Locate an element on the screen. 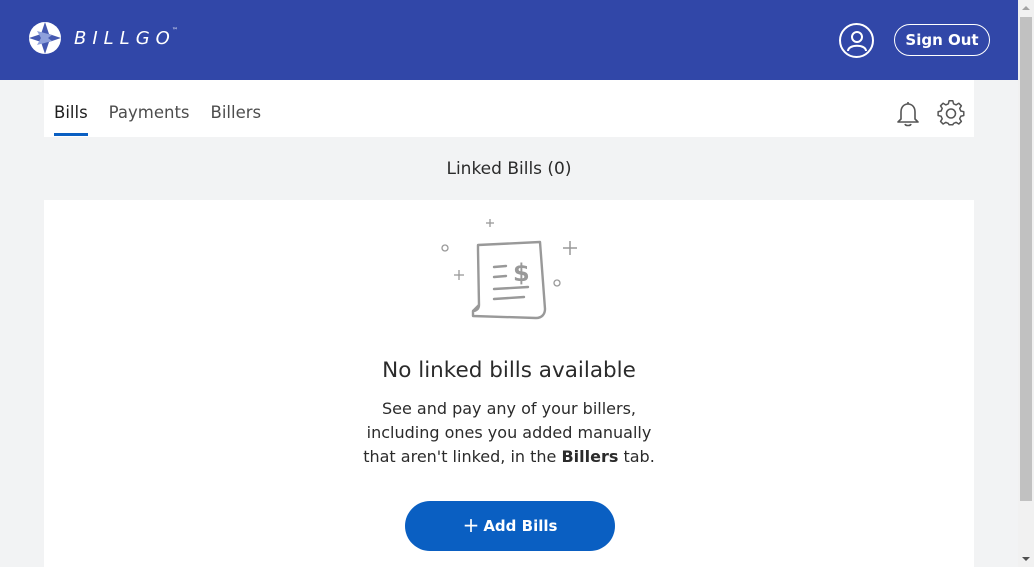  empty-desc-line-1: See and pay any of your billers, is located at coordinates (509, 408).